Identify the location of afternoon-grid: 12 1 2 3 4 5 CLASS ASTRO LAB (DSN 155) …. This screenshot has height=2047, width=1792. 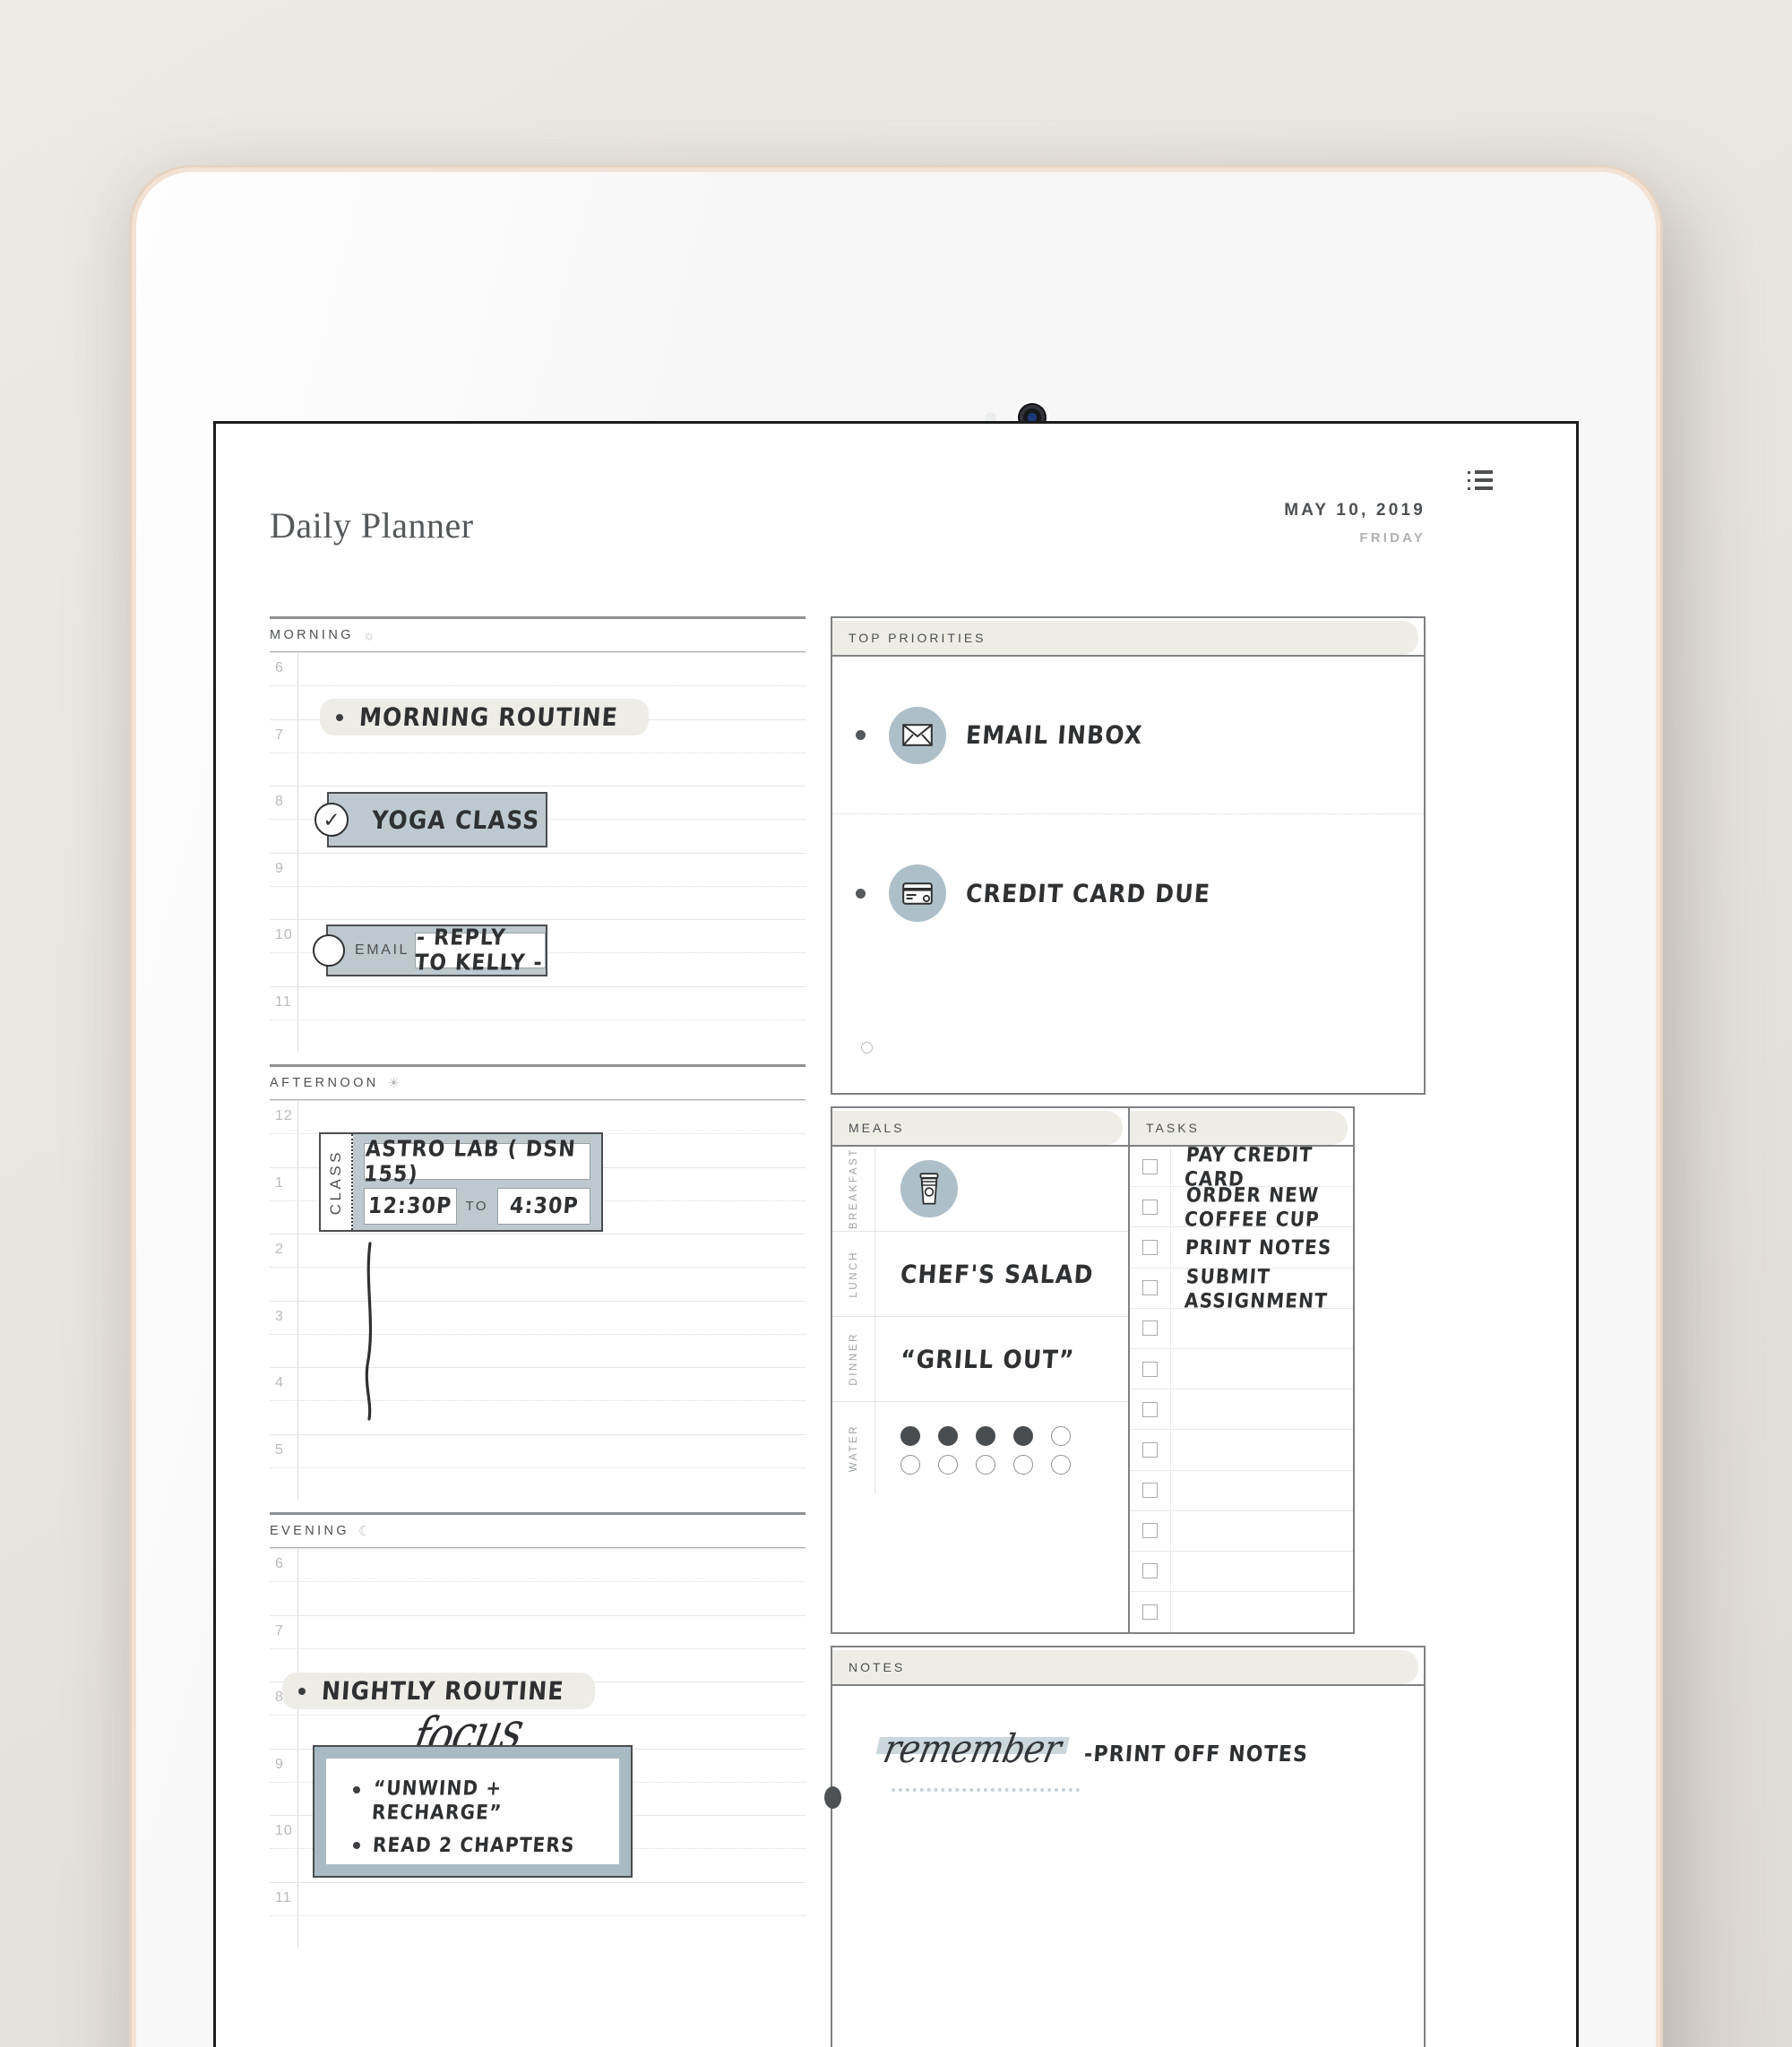
(538, 1300).